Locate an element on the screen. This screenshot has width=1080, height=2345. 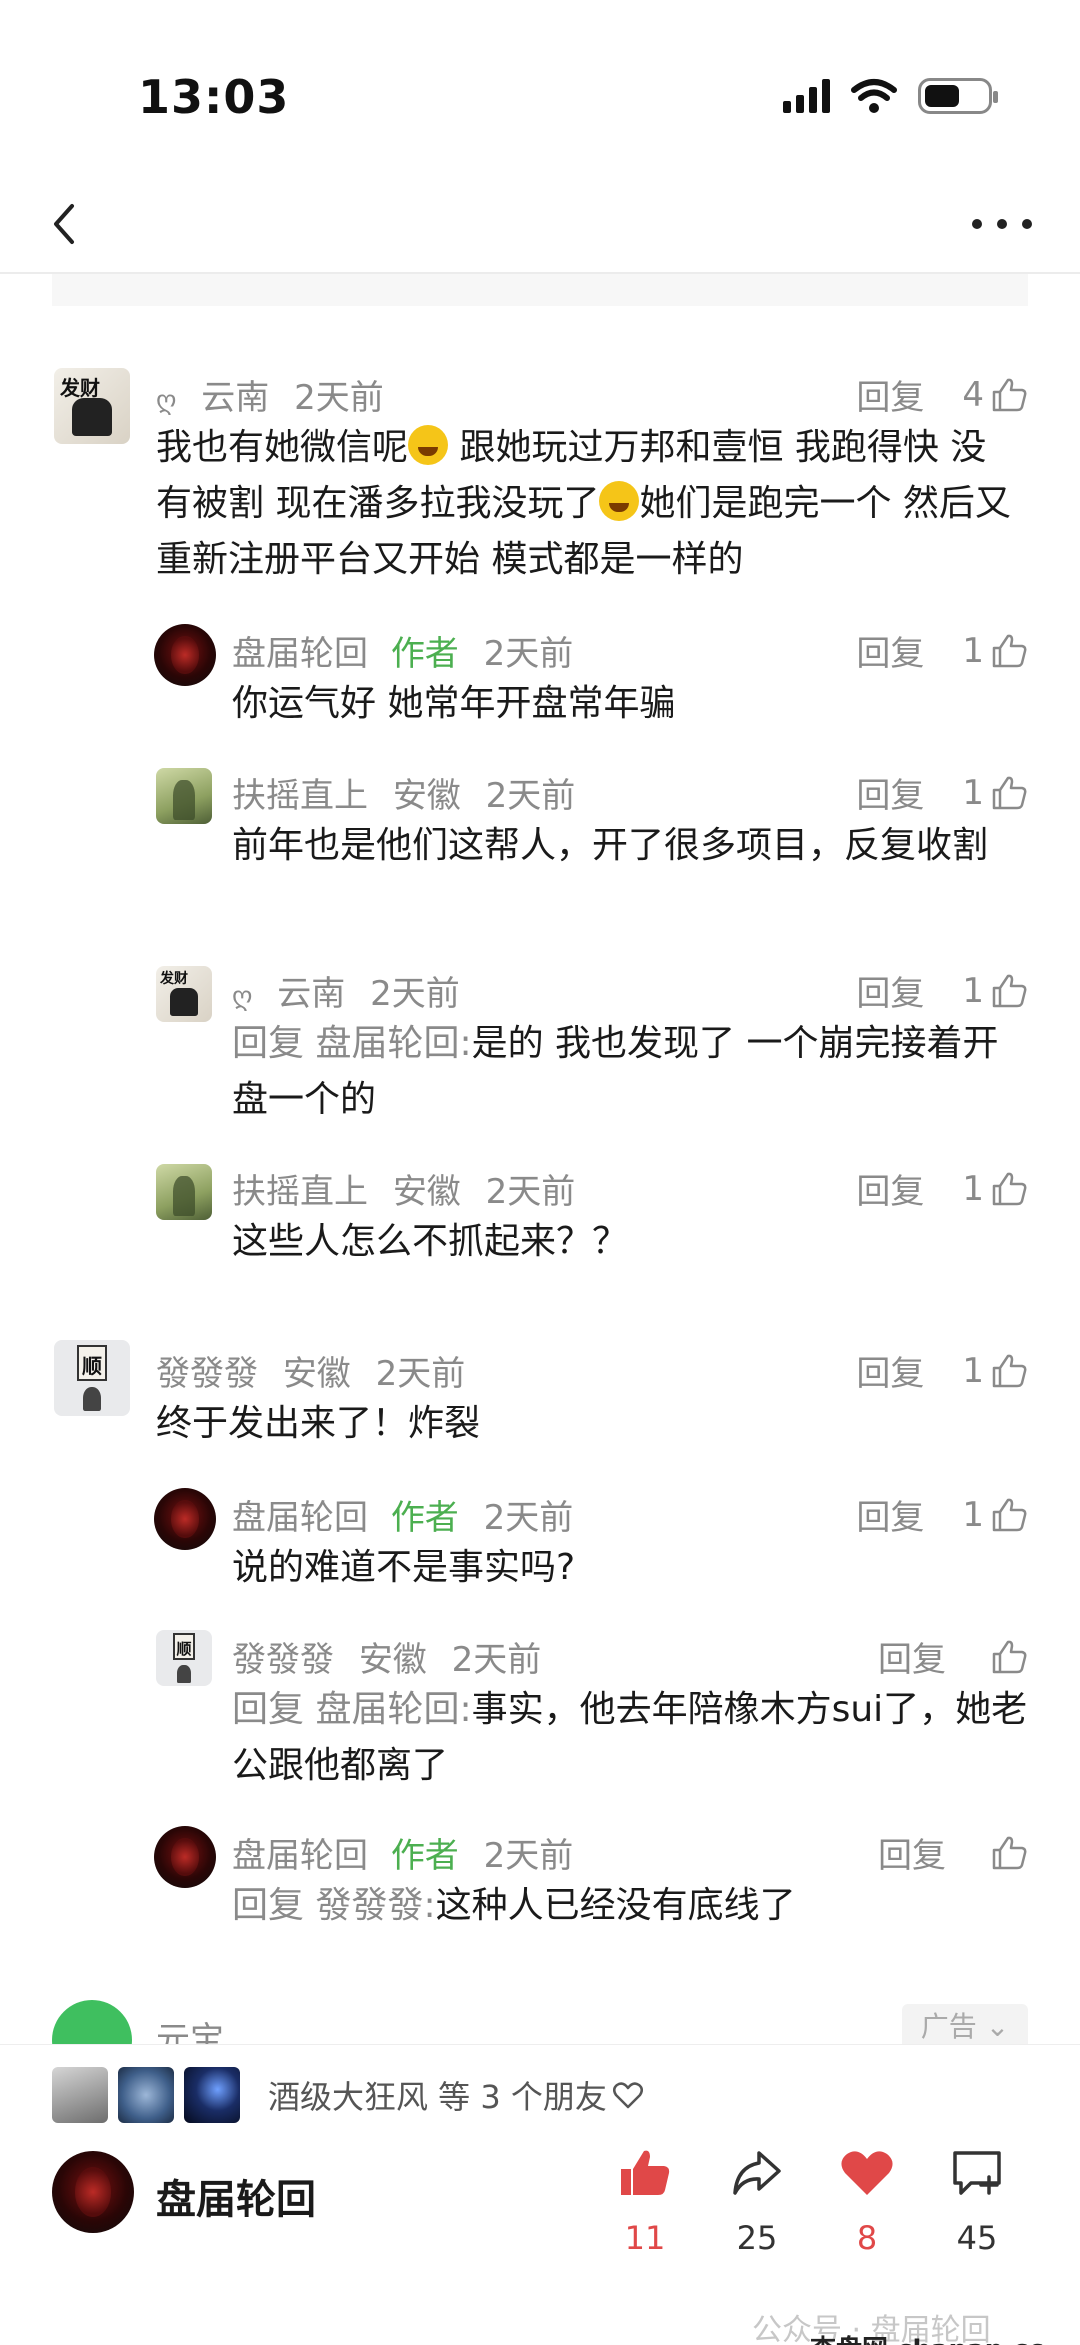
heart-action: 8 is located at coordinates (867, 2201).